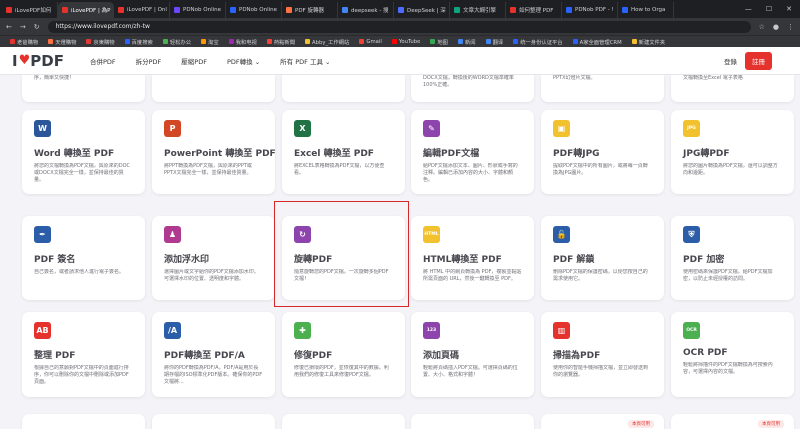 Image resolution: width=800 pixels, height=429 pixels. I want to click on bookmark-item: 淘宝, so click(210, 42).